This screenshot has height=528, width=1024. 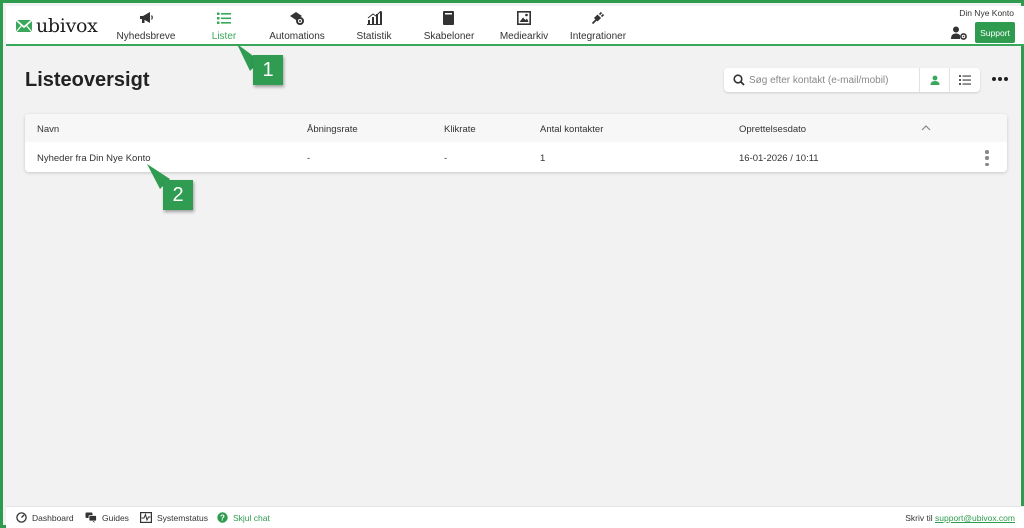 What do you see at coordinates (251, 517) in the screenshot?
I see `footer-label: Skjul chat` at bounding box center [251, 517].